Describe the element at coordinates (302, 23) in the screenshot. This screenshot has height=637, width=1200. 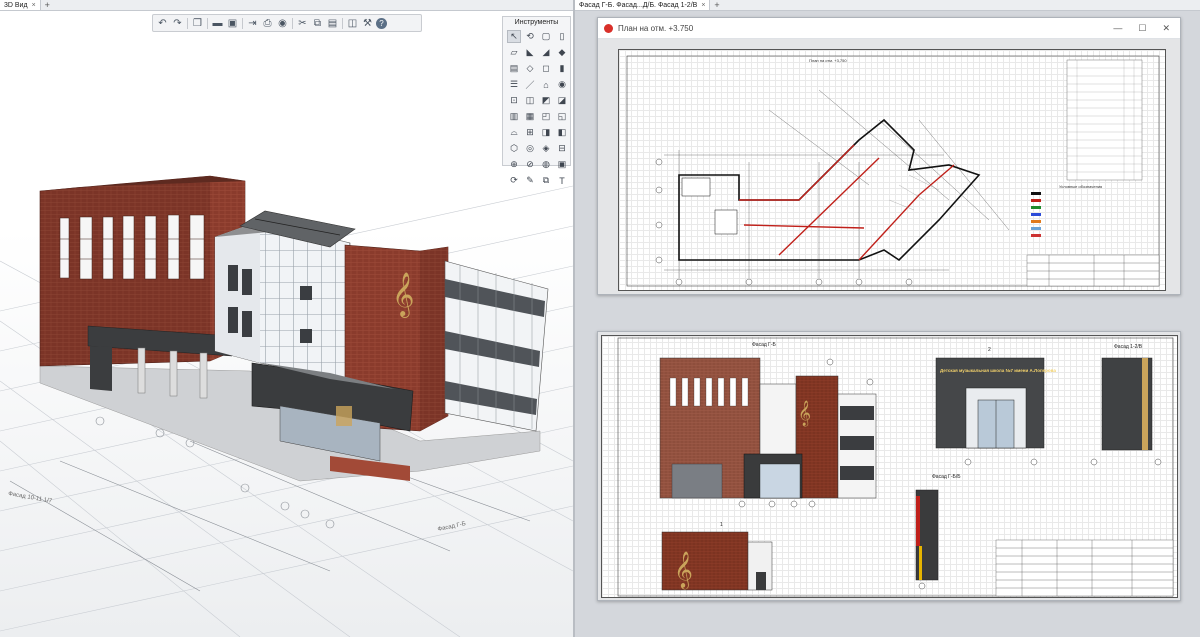
I see `cut-icon: ✂` at that location.